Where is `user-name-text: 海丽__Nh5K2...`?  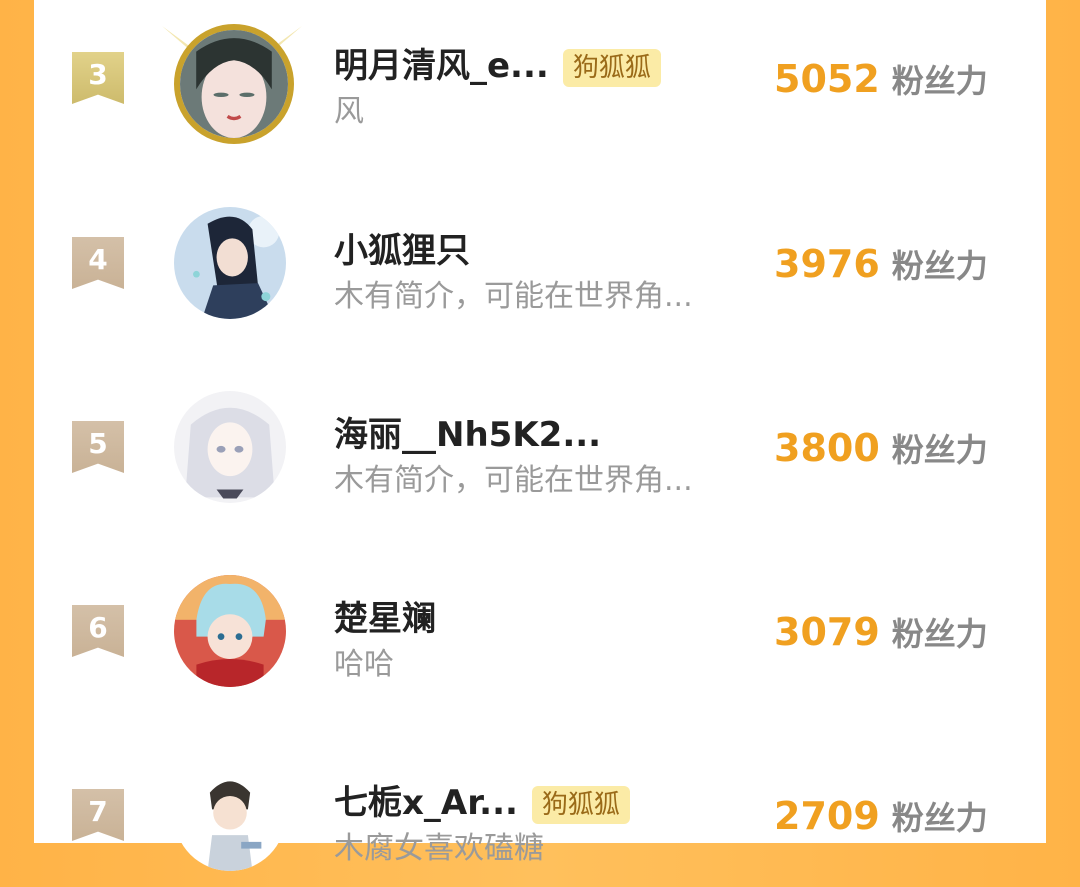 user-name-text: 海丽__Nh5K2... is located at coordinates (468, 435).